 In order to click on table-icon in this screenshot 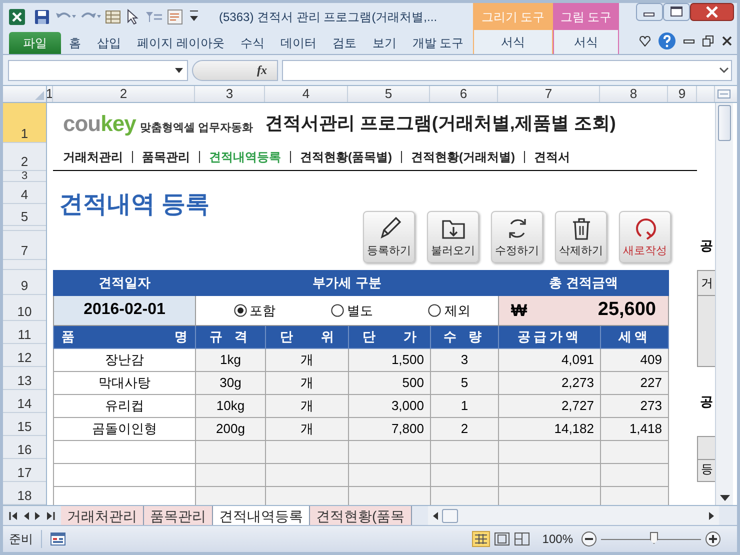, I will do `click(113, 17)`.